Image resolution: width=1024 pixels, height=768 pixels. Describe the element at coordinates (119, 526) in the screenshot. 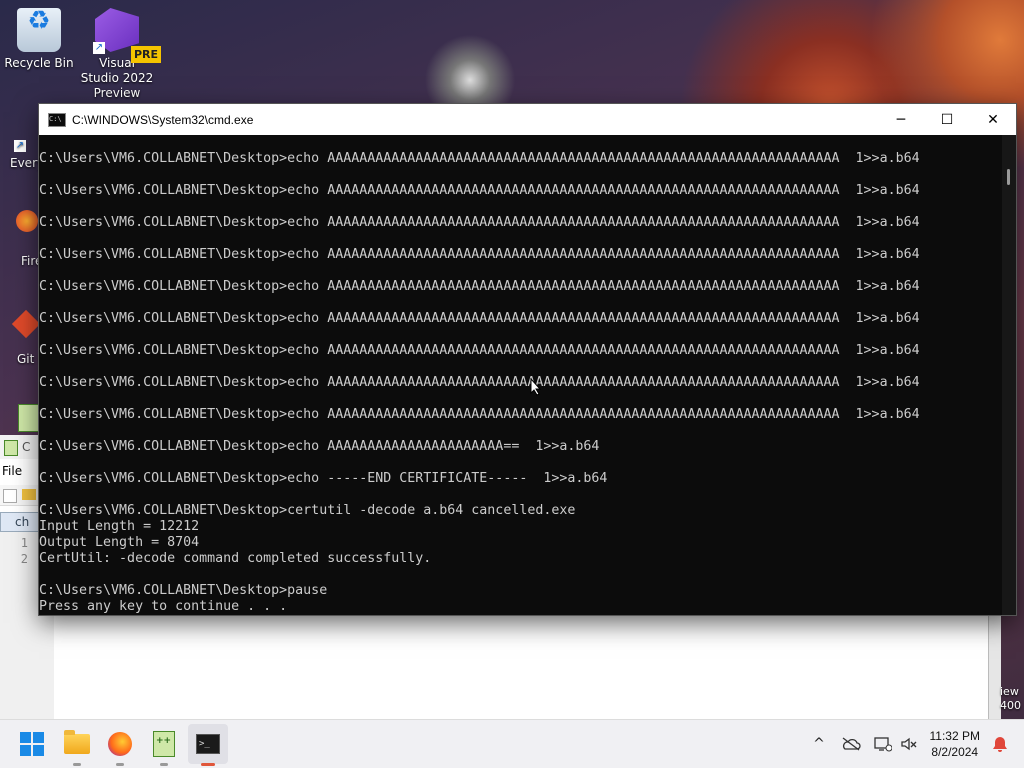

I see `console-line: Input Length = 12212` at that location.